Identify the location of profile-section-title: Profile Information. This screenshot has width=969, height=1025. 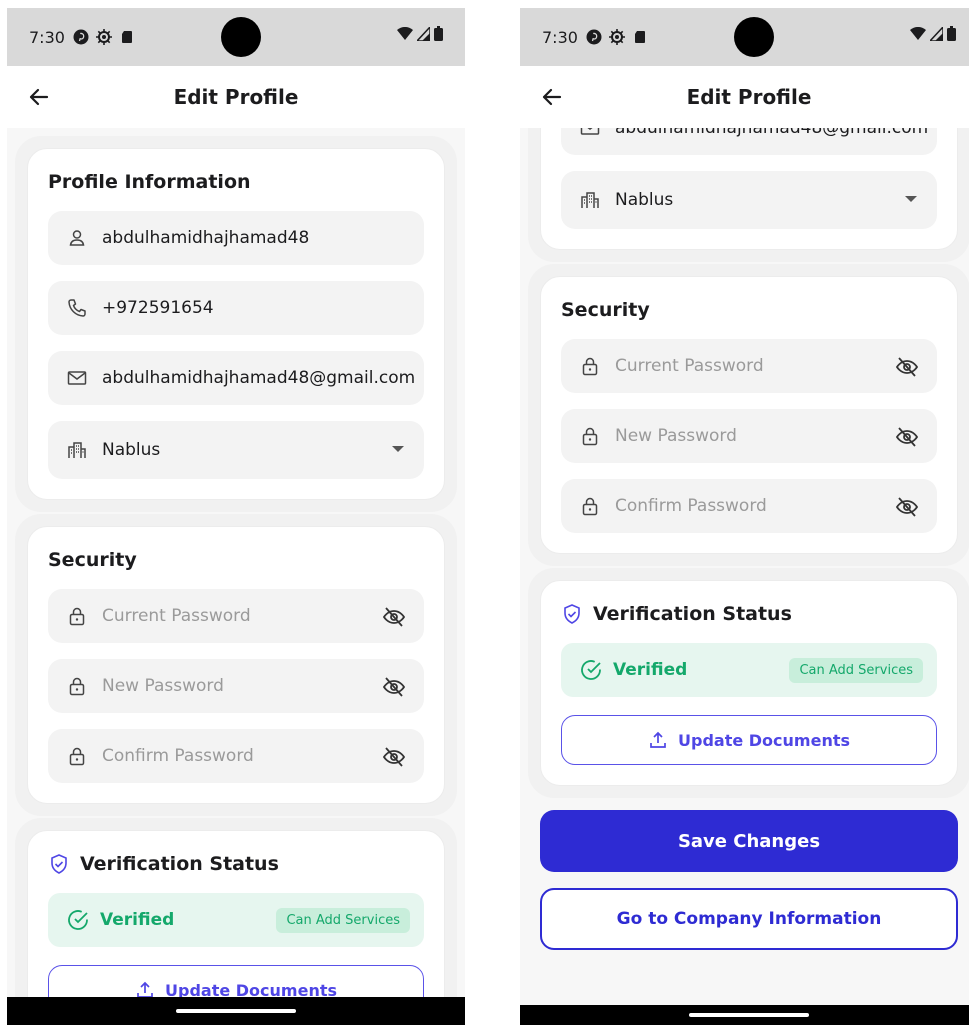
(149, 182).